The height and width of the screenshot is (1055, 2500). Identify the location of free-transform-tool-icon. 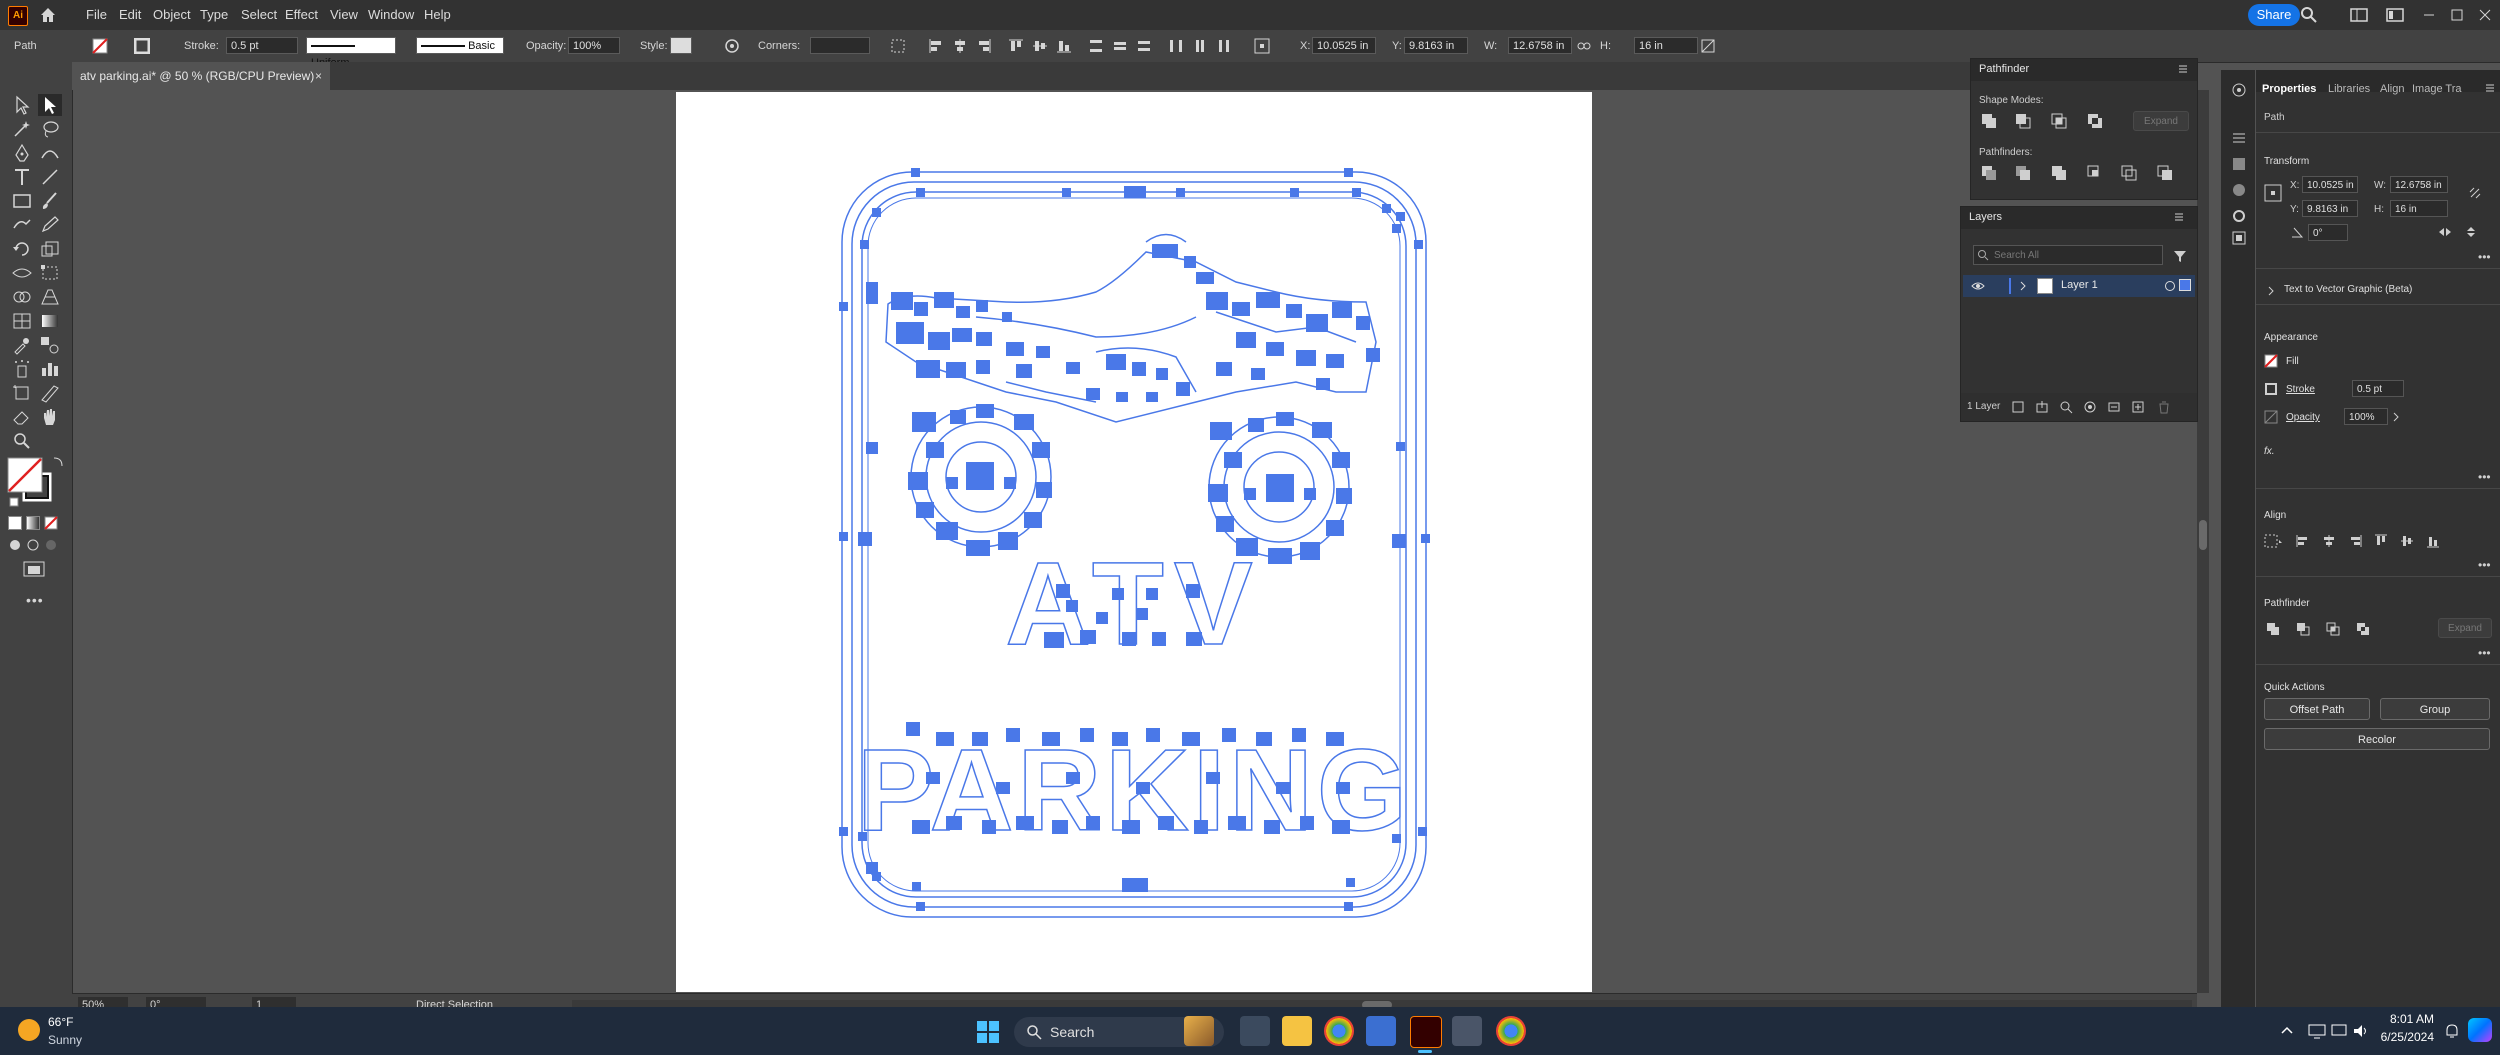
(50, 273).